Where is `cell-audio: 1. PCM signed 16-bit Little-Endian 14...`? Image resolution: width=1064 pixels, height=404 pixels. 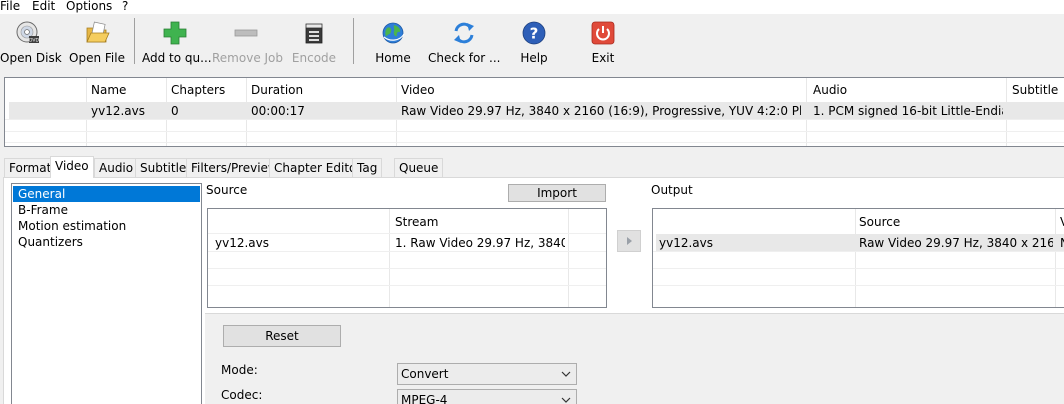
cell-audio: 1. PCM signed 16-bit Little-Endian 14... is located at coordinates (908, 111).